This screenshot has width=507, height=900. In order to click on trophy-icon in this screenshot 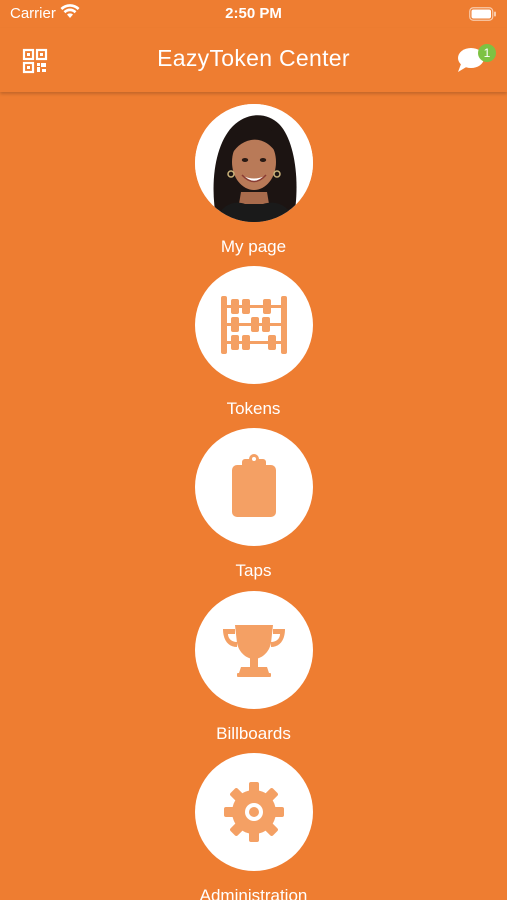, I will do `click(254, 651)`.